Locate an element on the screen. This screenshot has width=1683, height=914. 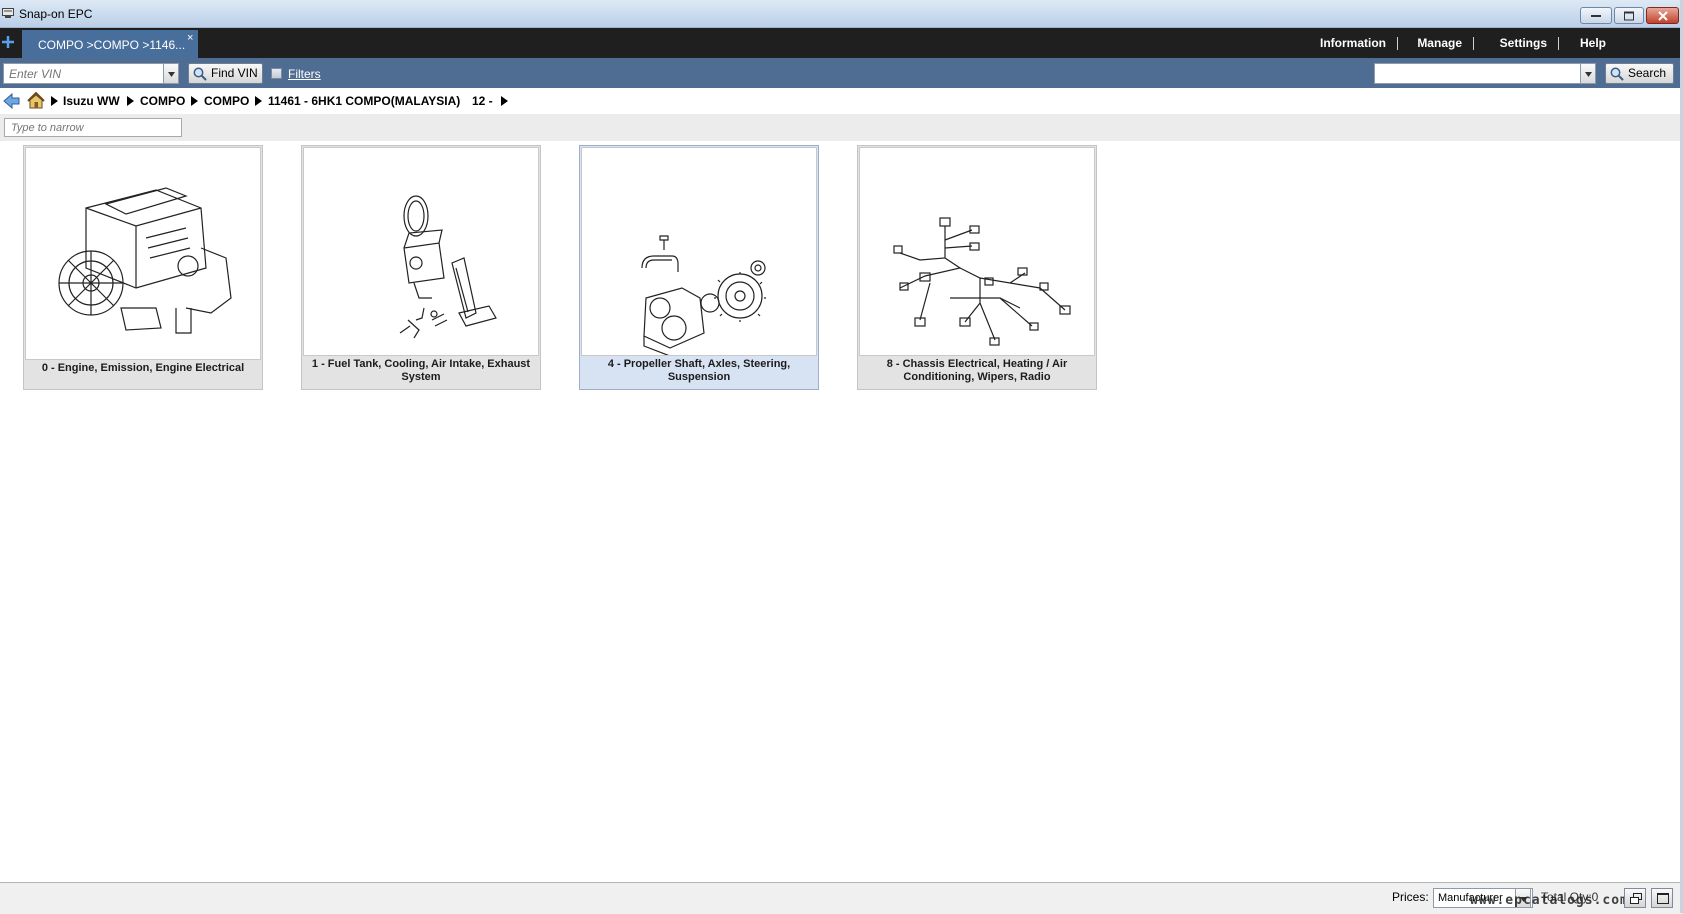
breadcrumb-compo-1: COMPO is located at coordinates (162, 101).